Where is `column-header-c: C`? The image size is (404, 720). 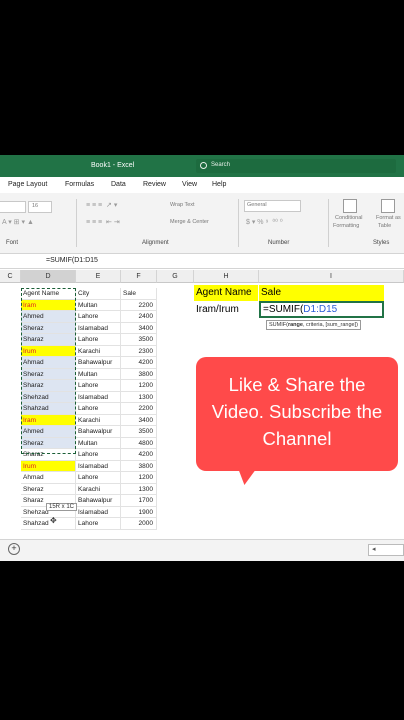
column-header-c: C is located at coordinates (10, 276).